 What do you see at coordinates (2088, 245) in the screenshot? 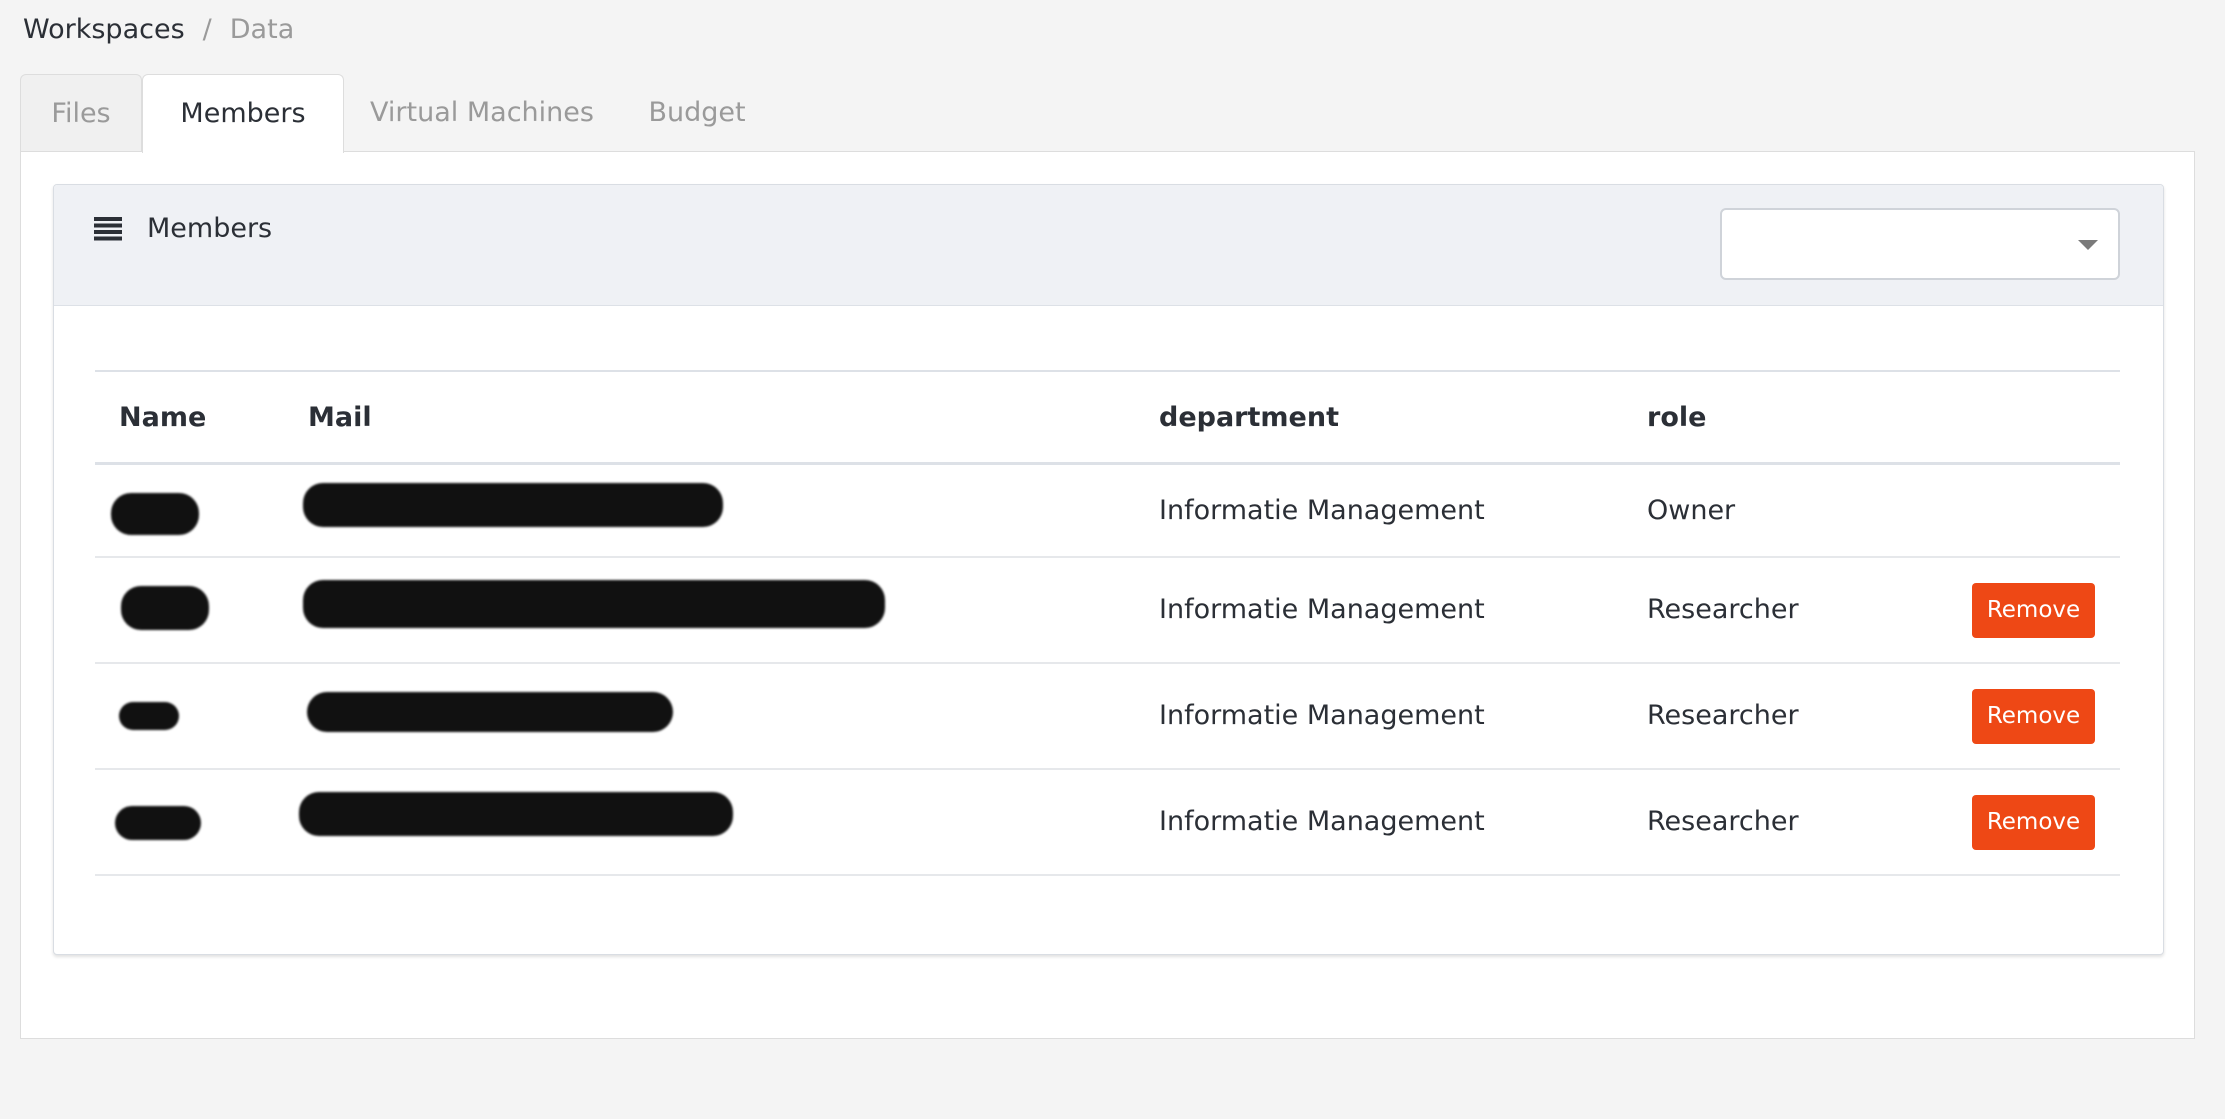
I see `chevron-down-icon` at bounding box center [2088, 245].